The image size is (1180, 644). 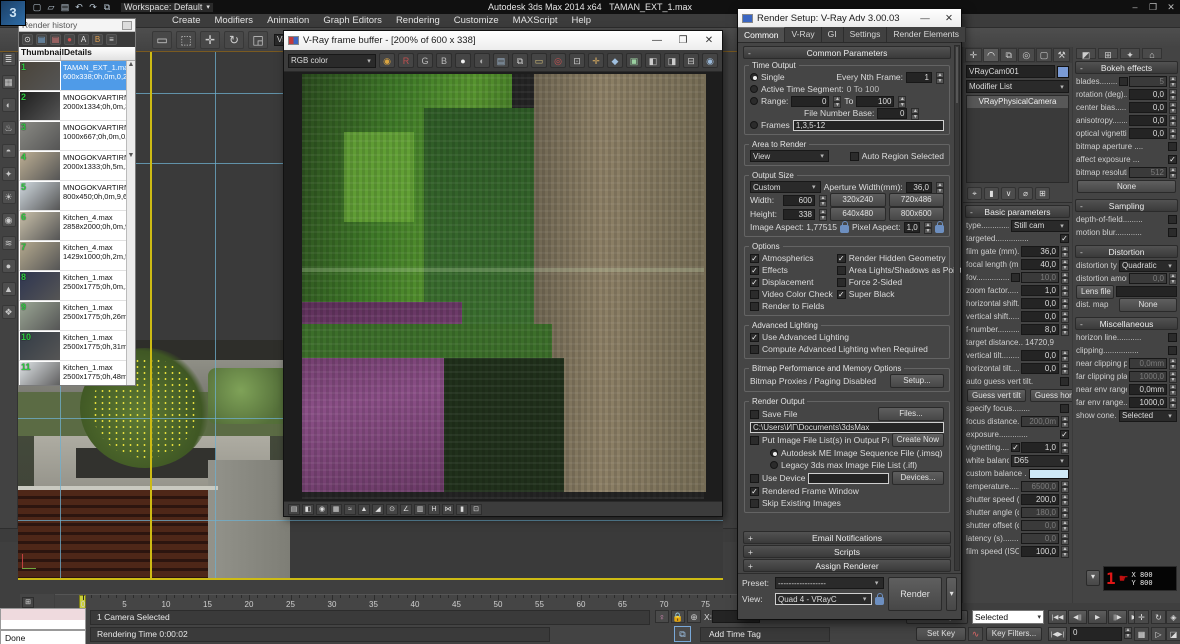 What do you see at coordinates (951, 594) in the screenshot?
I see `render-mode-arrow-button: ▾` at bounding box center [951, 594].